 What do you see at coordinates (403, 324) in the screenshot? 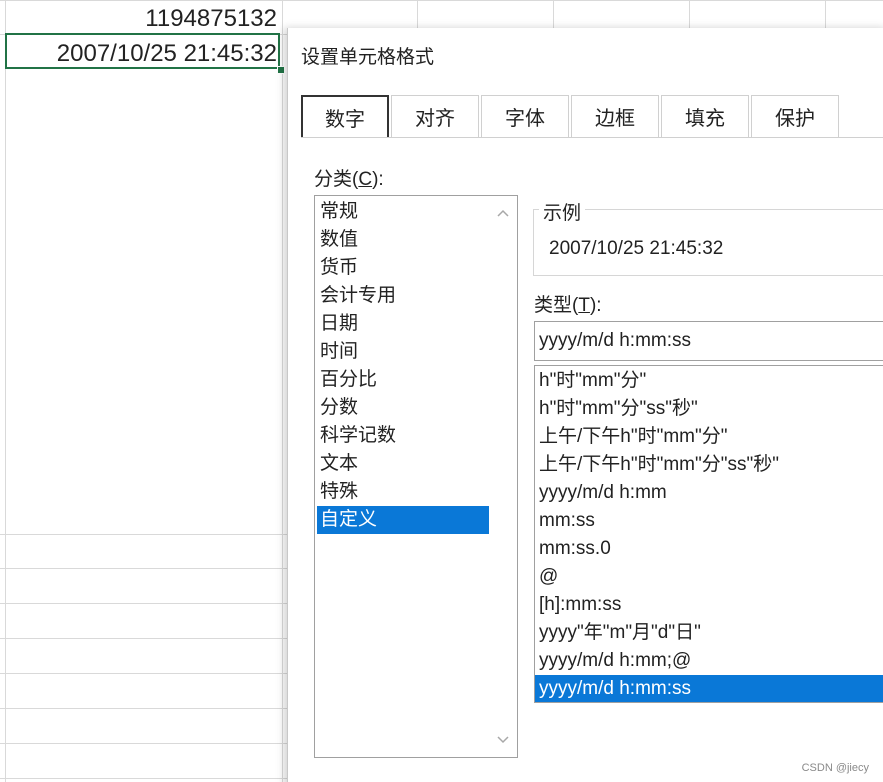
I see `category-item-date: 日期` at bounding box center [403, 324].